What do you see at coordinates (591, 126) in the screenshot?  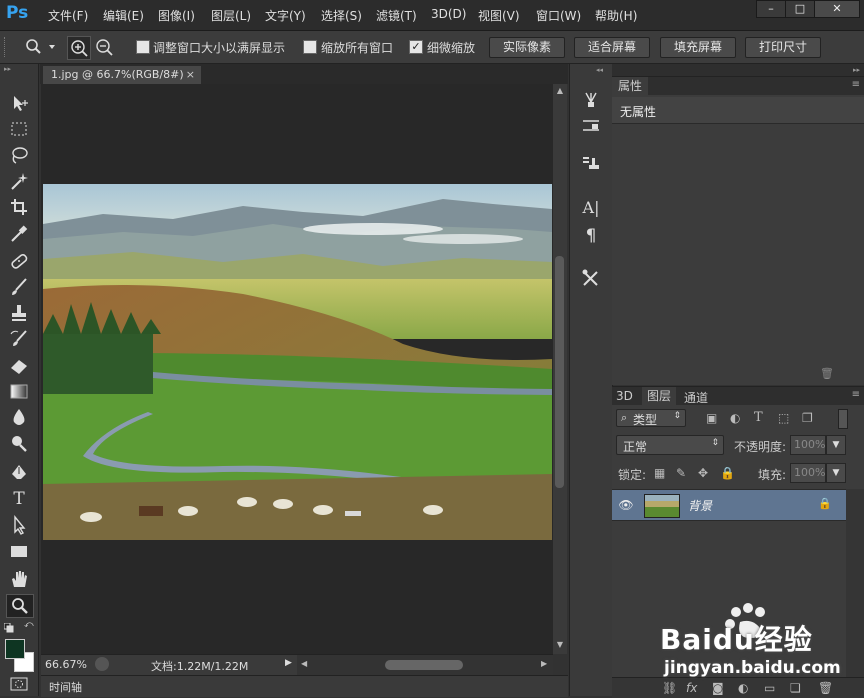 I see `brush-settings-icon` at bounding box center [591, 126].